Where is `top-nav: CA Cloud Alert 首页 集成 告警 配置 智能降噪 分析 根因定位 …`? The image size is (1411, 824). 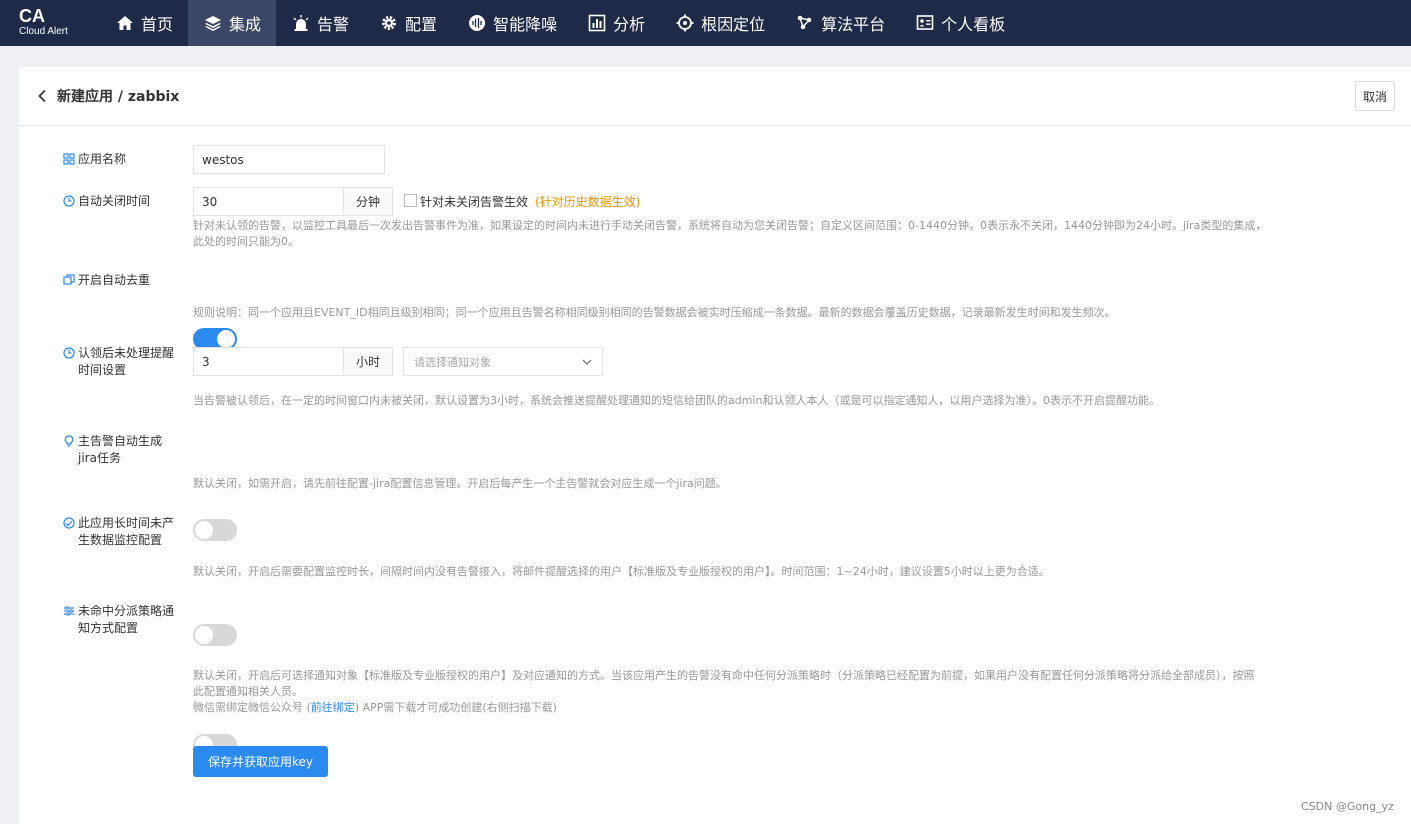 top-nav: CA Cloud Alert 首页 集成 告警 配置 智能降噪 分析 根因定位 … is located at coordinates (705, 23).